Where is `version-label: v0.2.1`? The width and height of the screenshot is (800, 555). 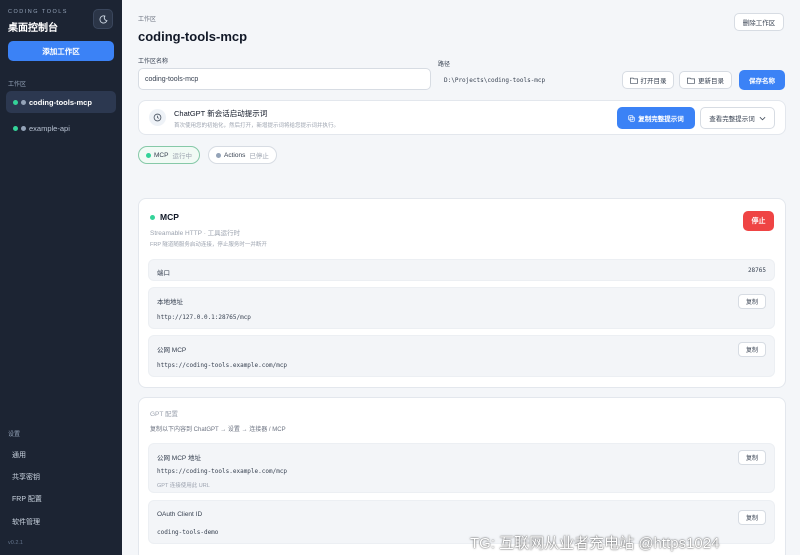
version-label: v0.2.1 is located at coordinates (15, 543).